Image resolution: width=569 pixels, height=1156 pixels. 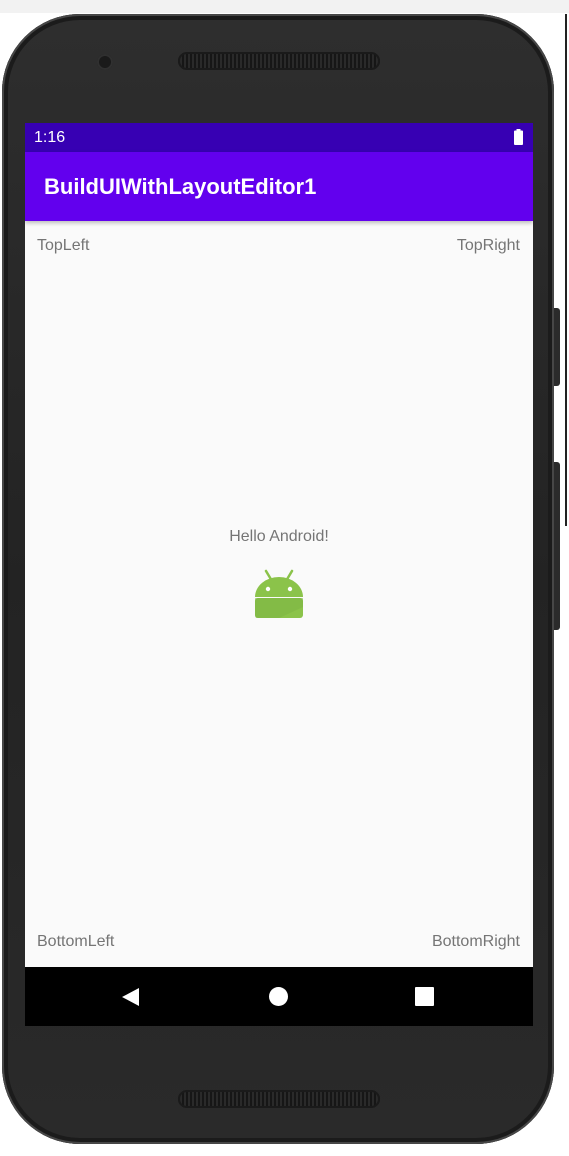 What do you see at coordinates (279, 1099) in the screenshot?
I see `bottom-speaker` at bounding box center [279, 1099].